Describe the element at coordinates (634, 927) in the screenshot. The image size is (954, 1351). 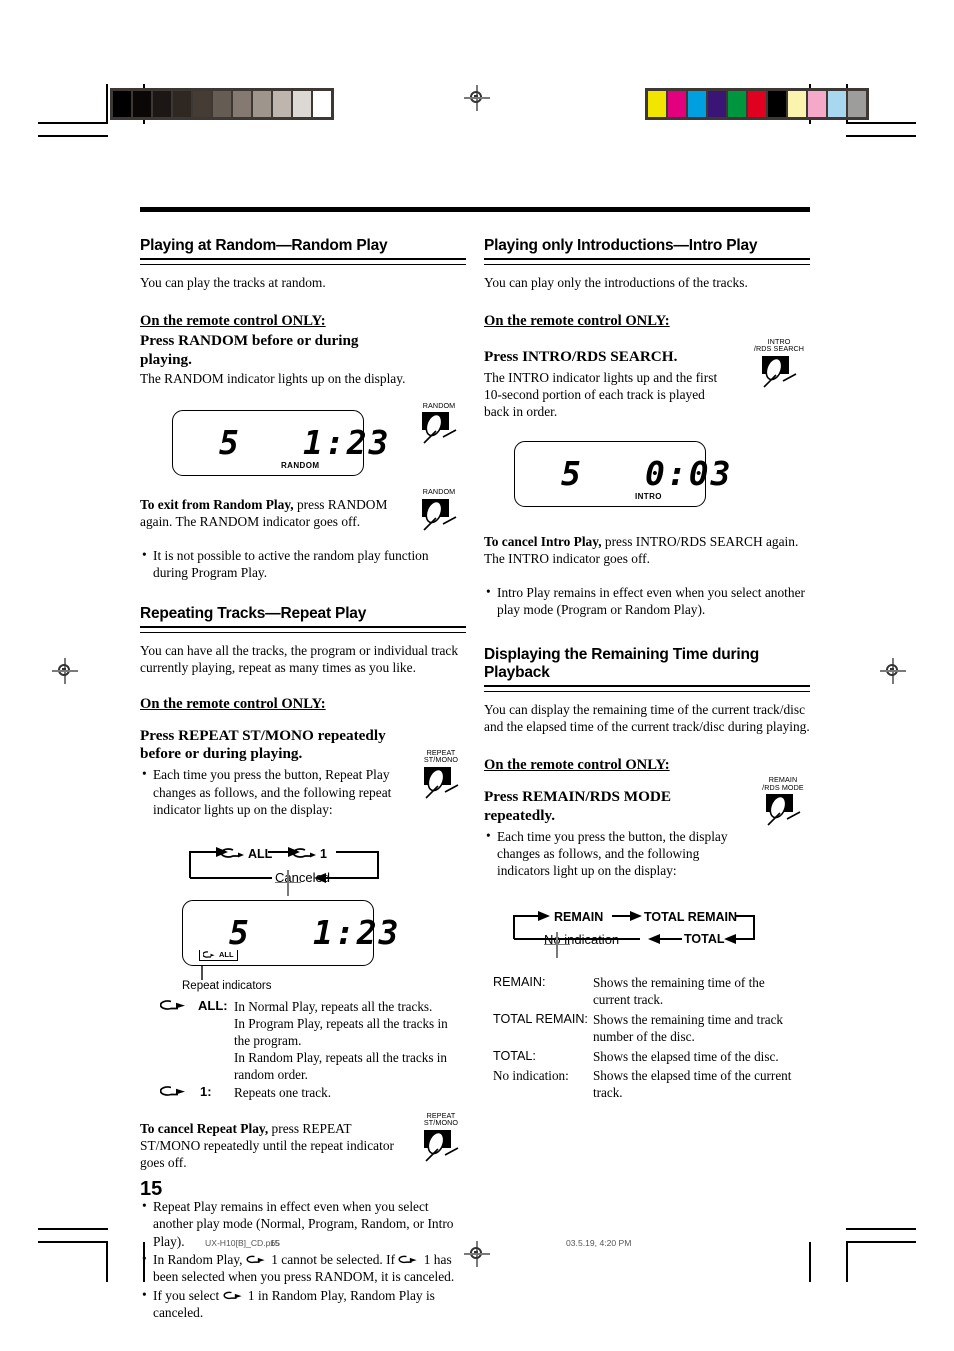
I see `remain-cycle-arrows-icon` at that location.